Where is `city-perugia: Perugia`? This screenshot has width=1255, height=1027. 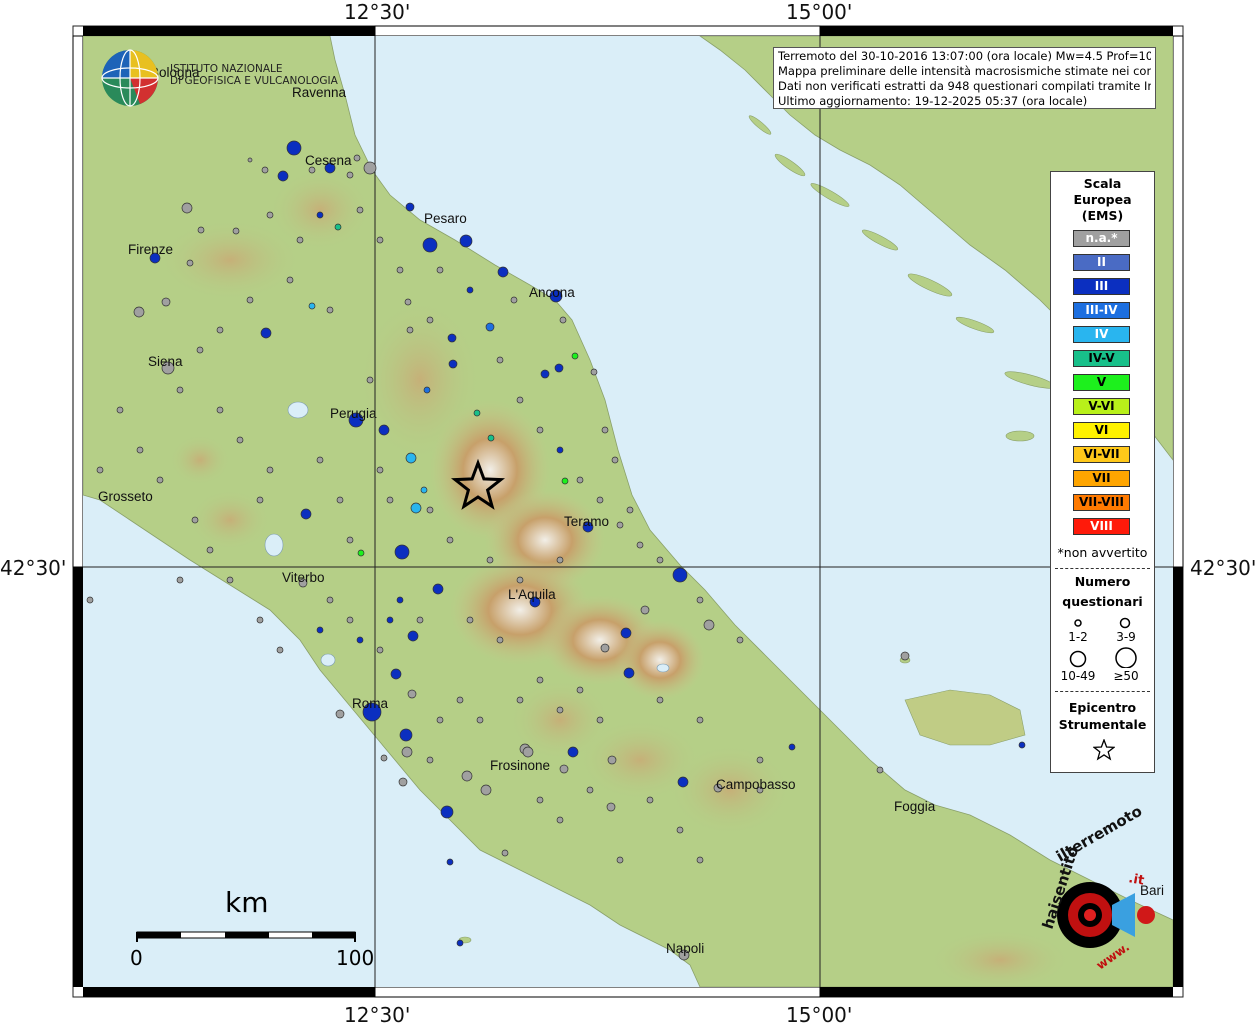 city-perugia: Perugia is located at coordinates (353, 413).